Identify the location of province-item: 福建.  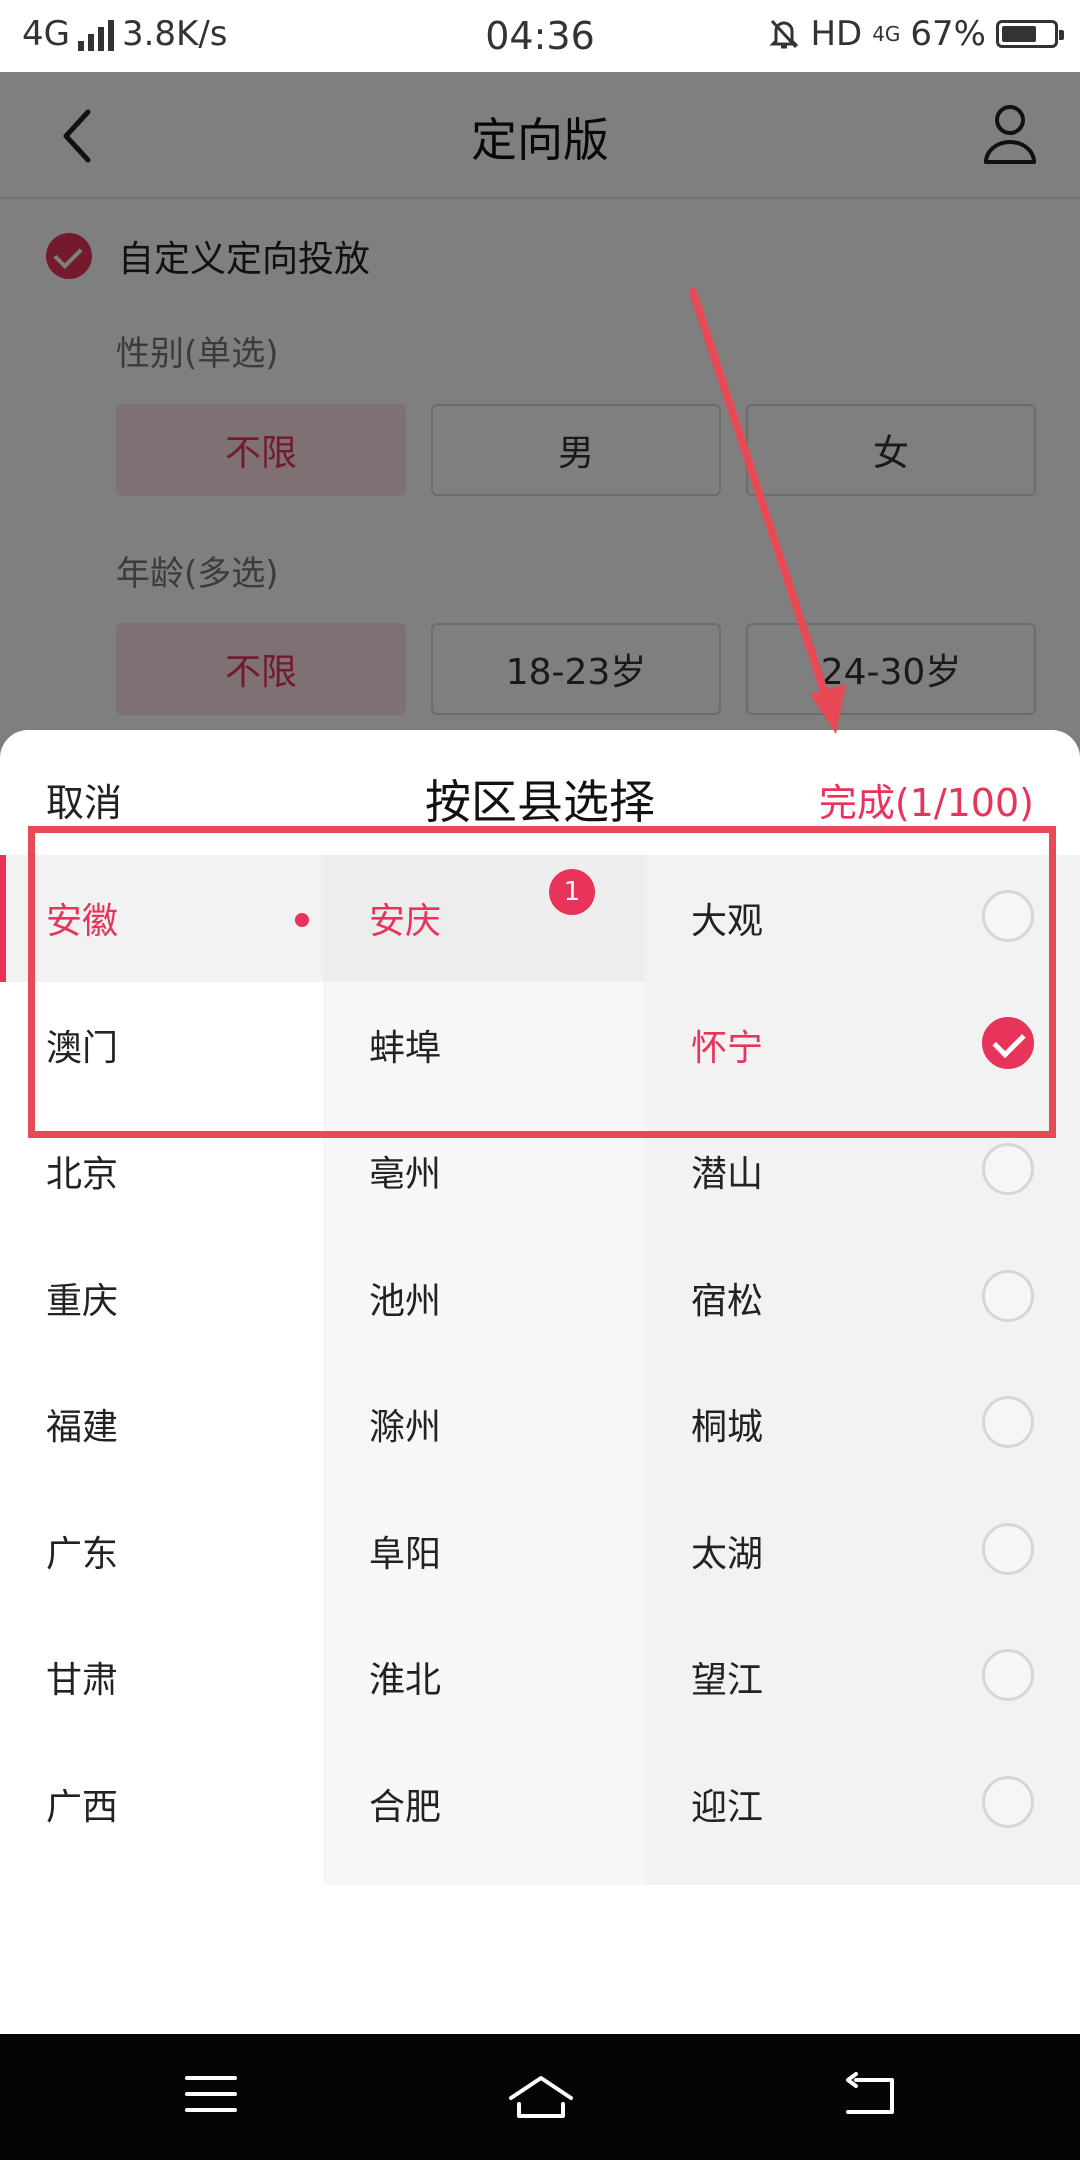
(161, 1424).